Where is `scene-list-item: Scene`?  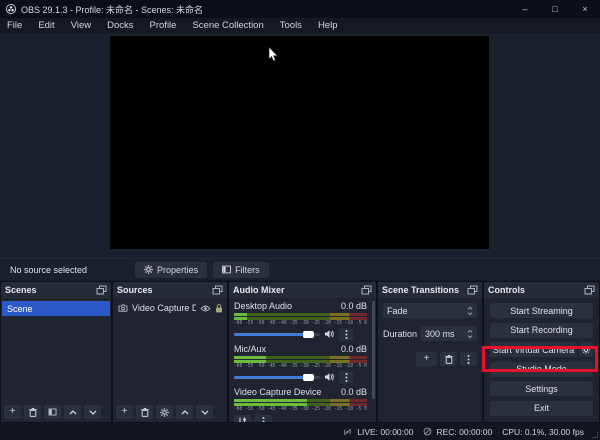 scene-list-item: Scene is located at coordinates (56, 308).